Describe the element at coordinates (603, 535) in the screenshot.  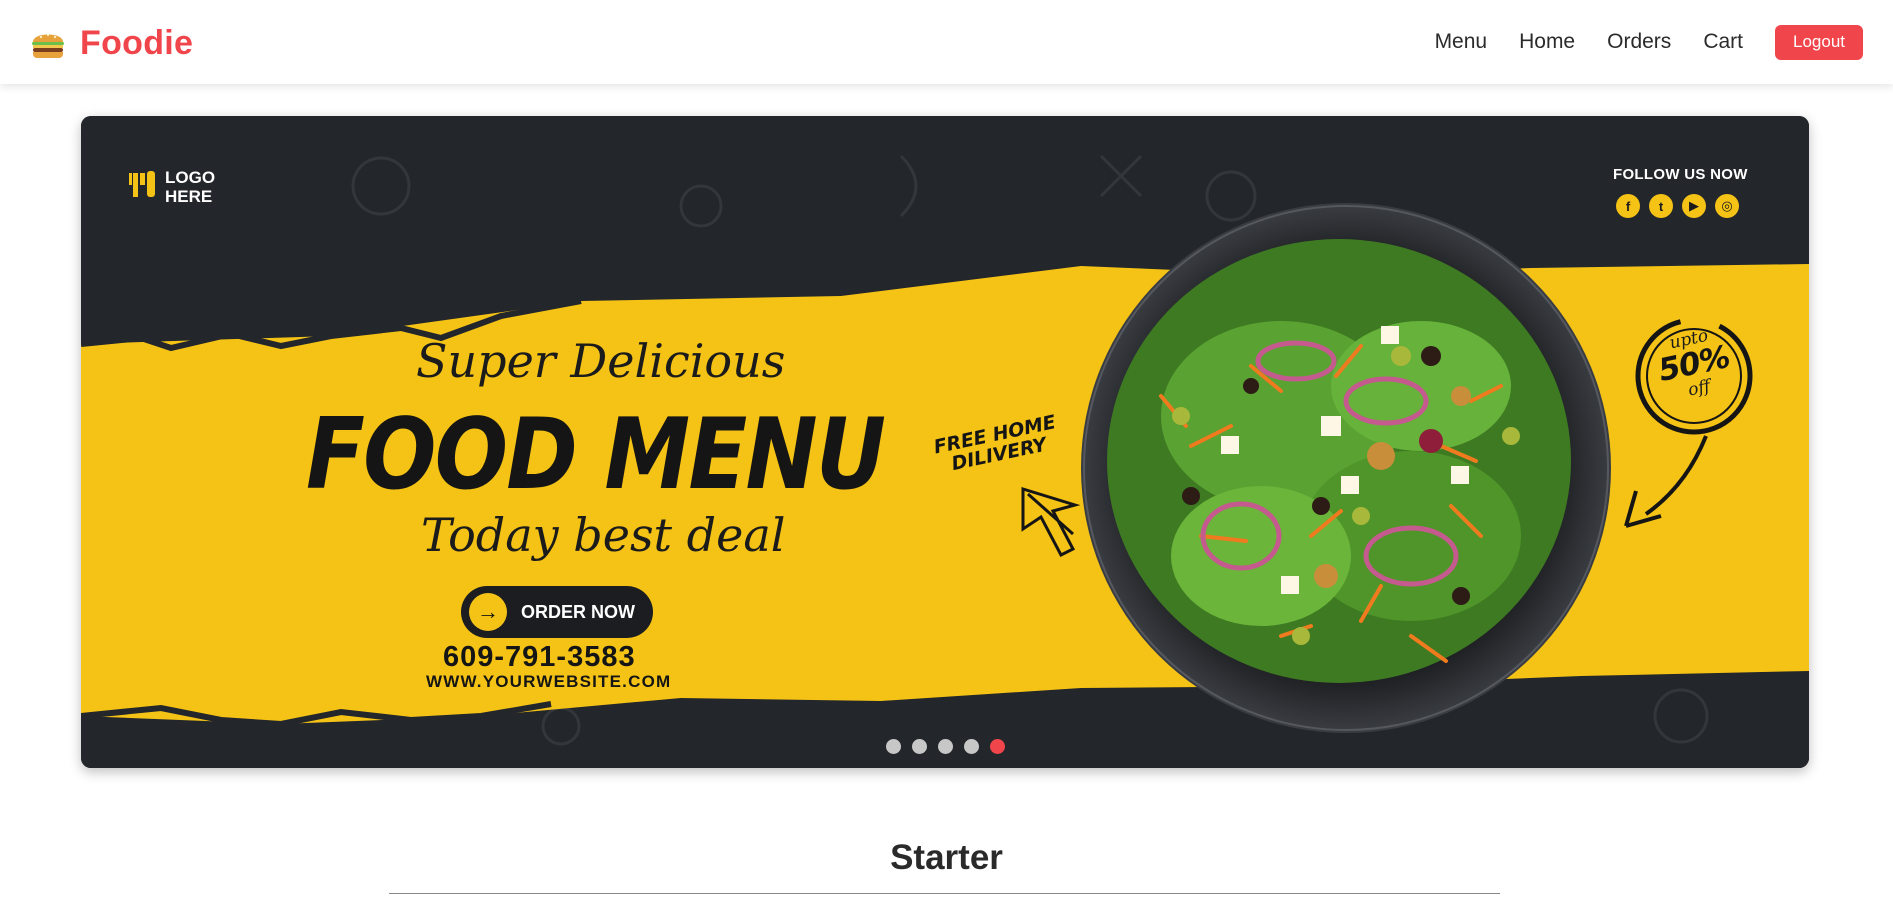
I see `tagline-bottom: Today best deal` at that location.